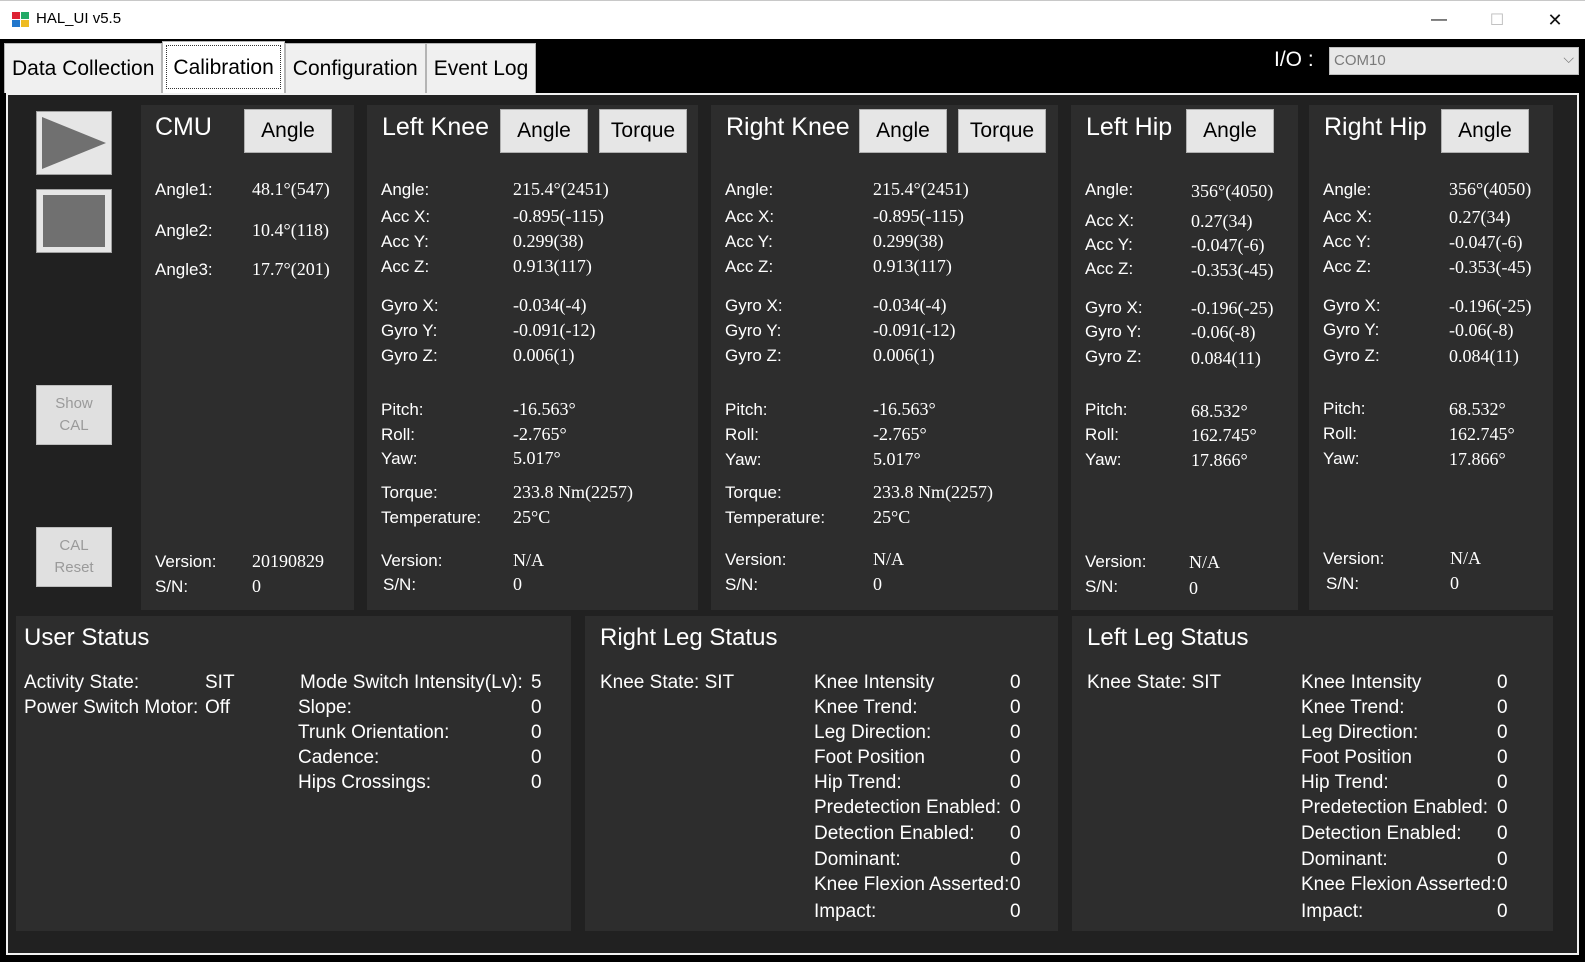 The height and width of the screenshot is (962, 1585). I want to click on mode-switch-intensity-value: 5, so click(536, 682).